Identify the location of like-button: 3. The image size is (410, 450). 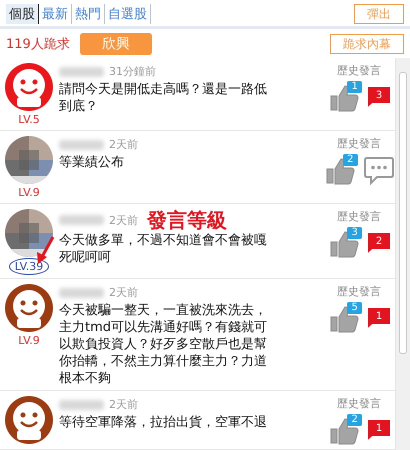
(345, 243).